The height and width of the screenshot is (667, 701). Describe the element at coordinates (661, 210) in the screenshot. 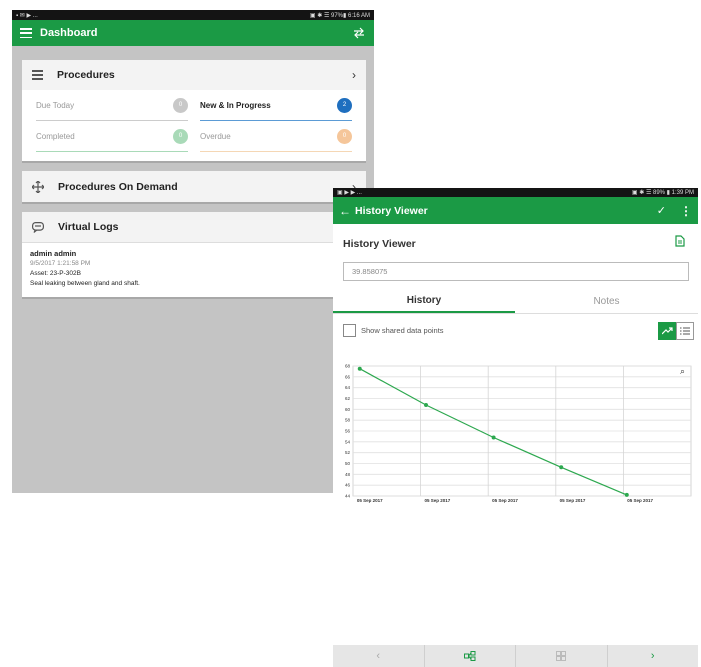

I see `check-icon: ✓` at that location.